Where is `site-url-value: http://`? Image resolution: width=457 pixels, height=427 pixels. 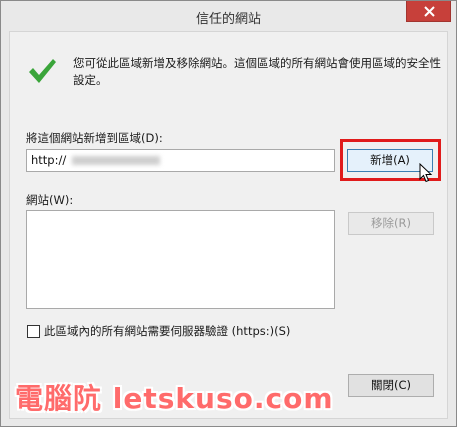
site-url-value: http:// is located at coordinates (49, 160).